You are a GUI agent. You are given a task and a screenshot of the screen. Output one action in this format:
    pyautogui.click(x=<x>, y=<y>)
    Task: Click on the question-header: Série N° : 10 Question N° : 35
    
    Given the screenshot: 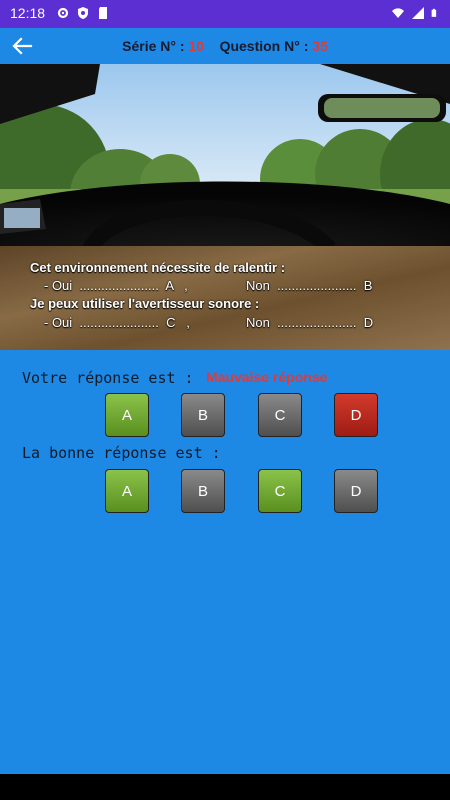 What is the action you would take?
    pyautogui.click(x=225, y=46)
    